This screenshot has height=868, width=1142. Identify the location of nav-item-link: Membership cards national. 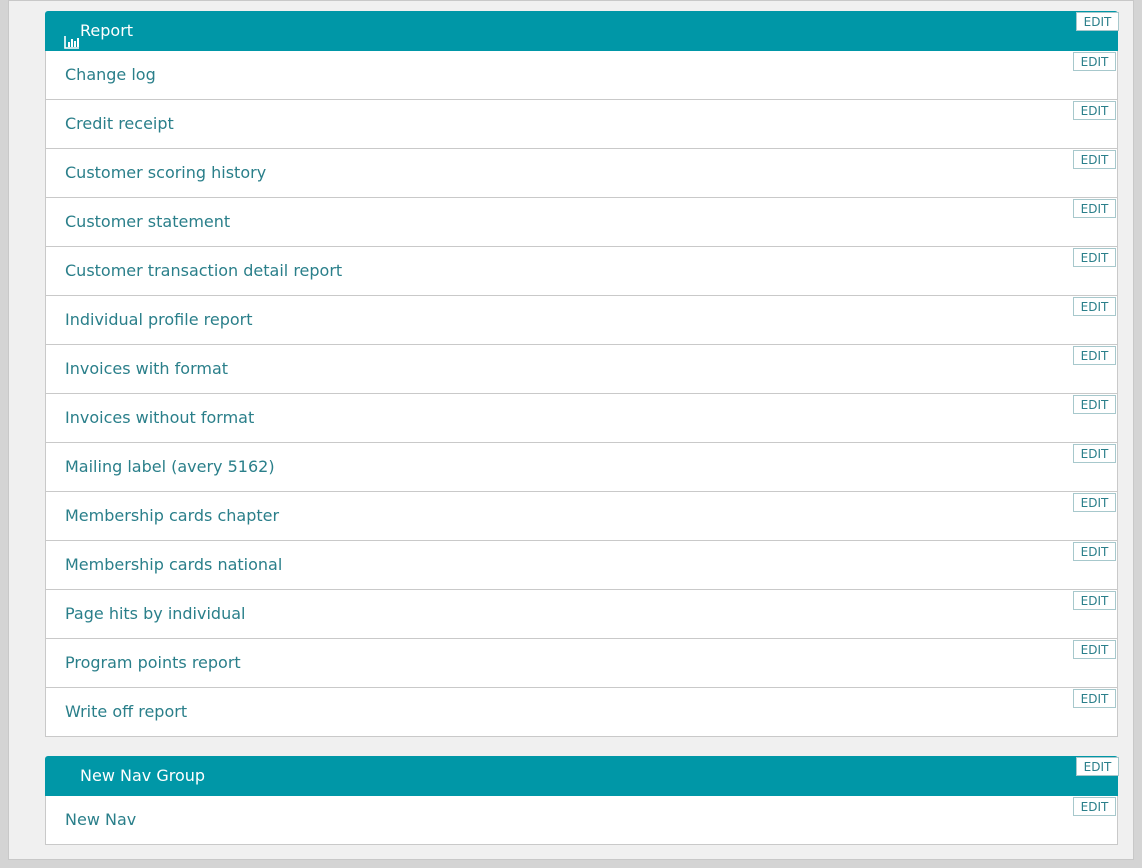
(173, 565).